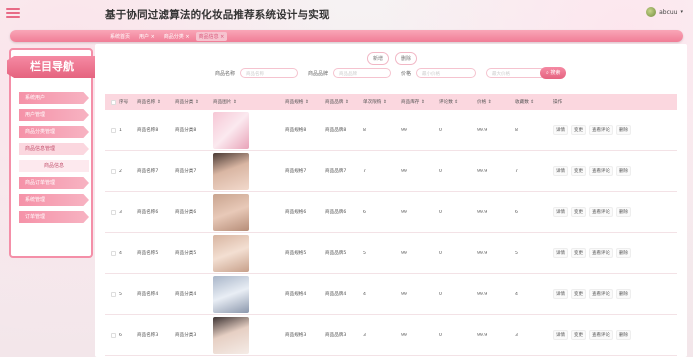  What do you see at coordinates (516, 294) in the screenshot?
I see `cell-fav: 4` at bounding box center [516, 294].